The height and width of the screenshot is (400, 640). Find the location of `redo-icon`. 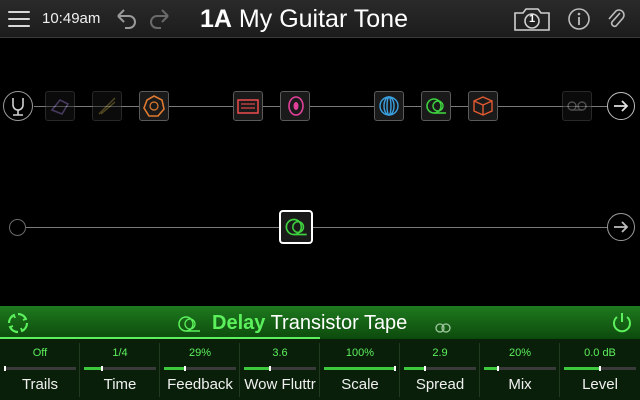

redo-icon is located at coordinates (160, 19).